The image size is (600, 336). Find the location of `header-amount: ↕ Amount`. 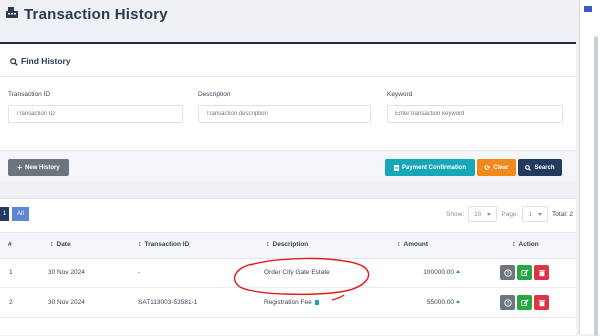

header-amount: ↕ Amount is located at coordinates (412, 244).